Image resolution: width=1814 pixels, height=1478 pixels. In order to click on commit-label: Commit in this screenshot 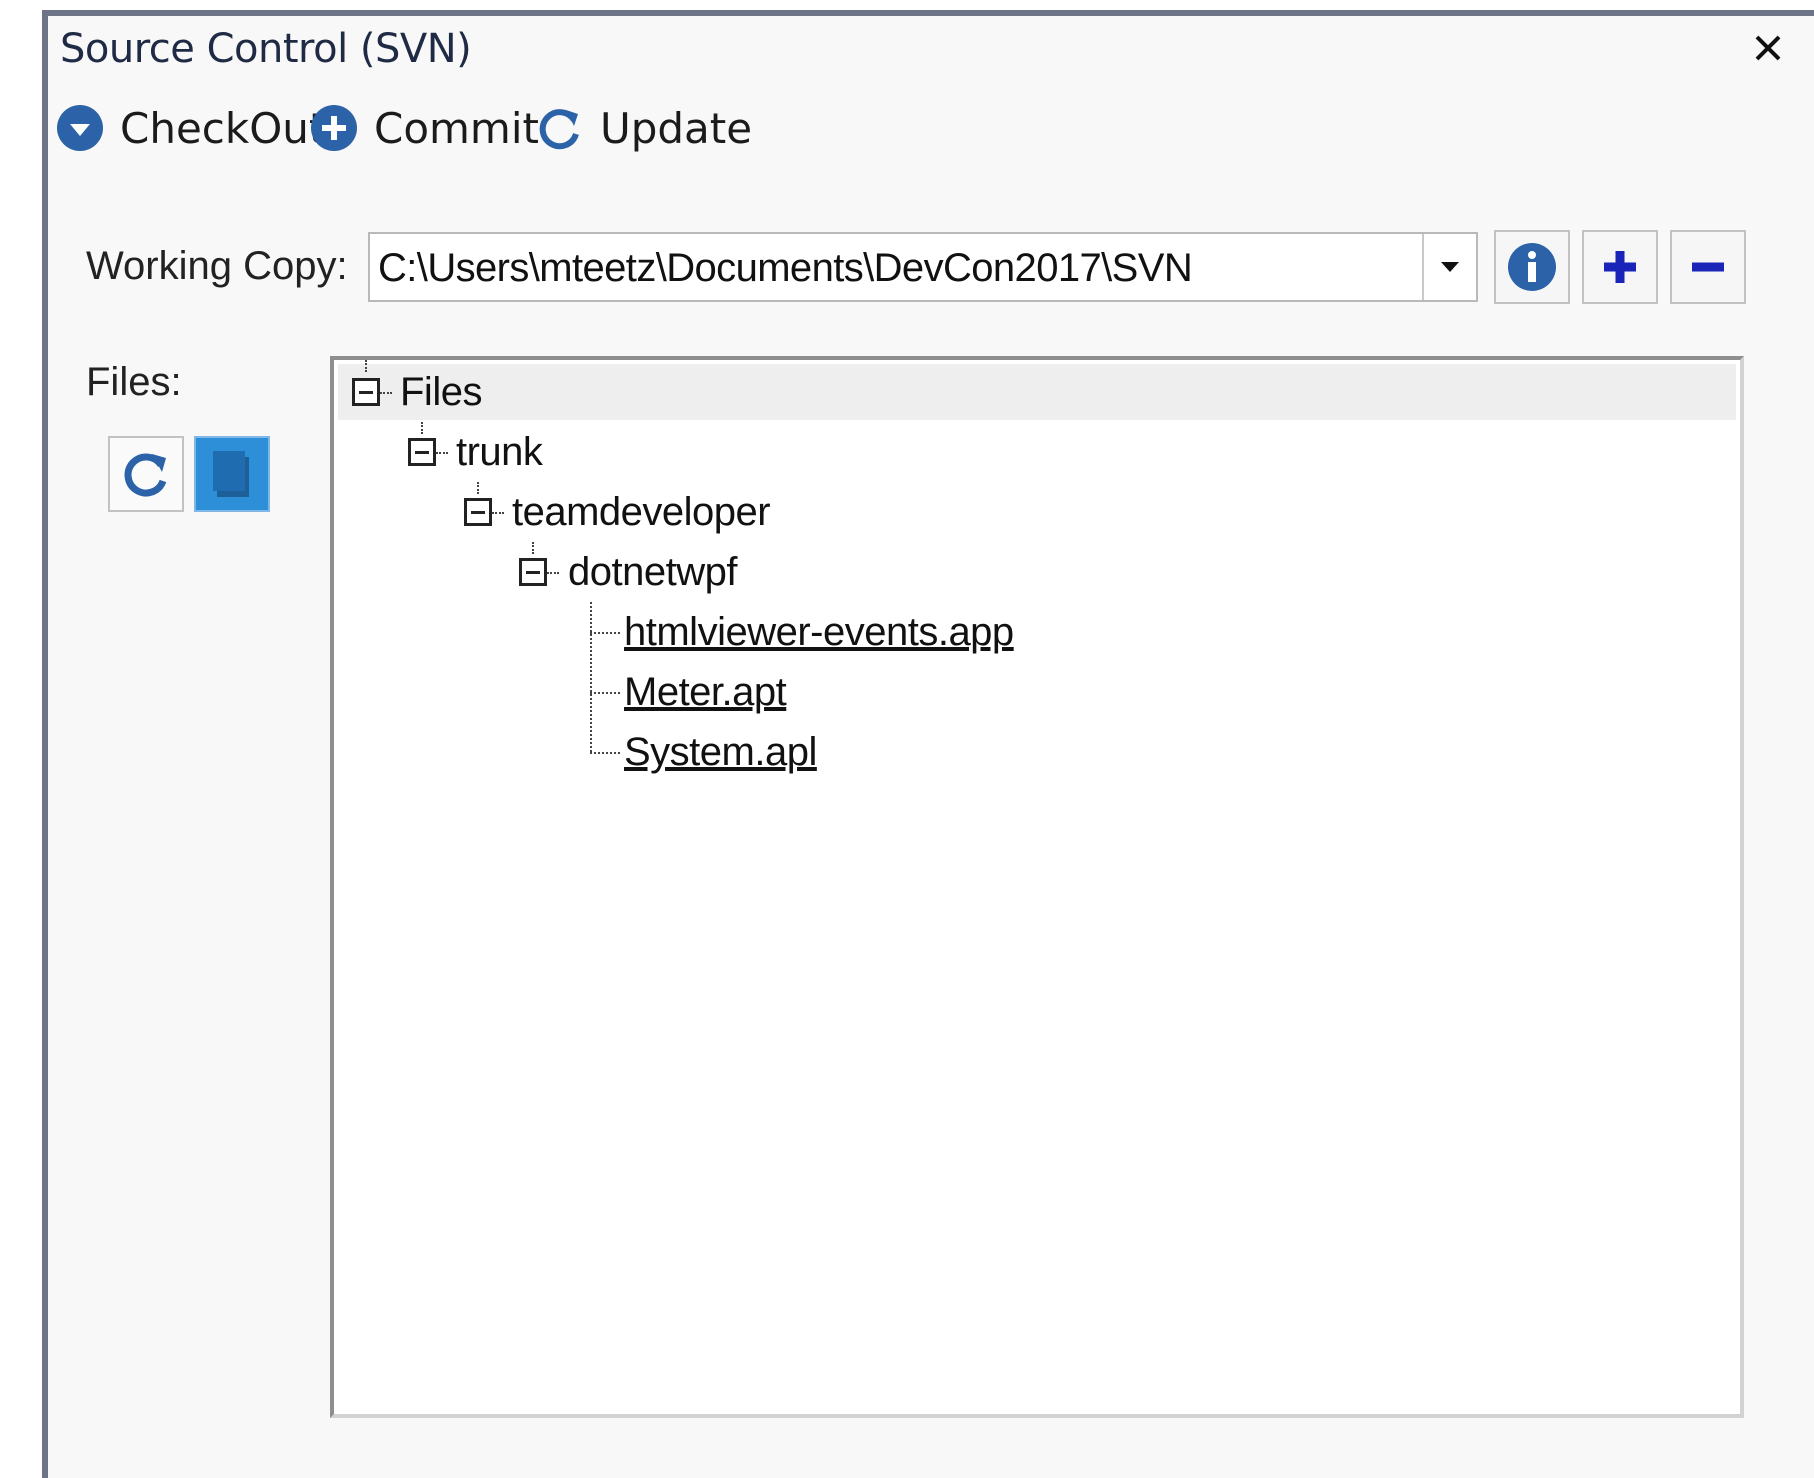, I will do `click(456, 128)`.